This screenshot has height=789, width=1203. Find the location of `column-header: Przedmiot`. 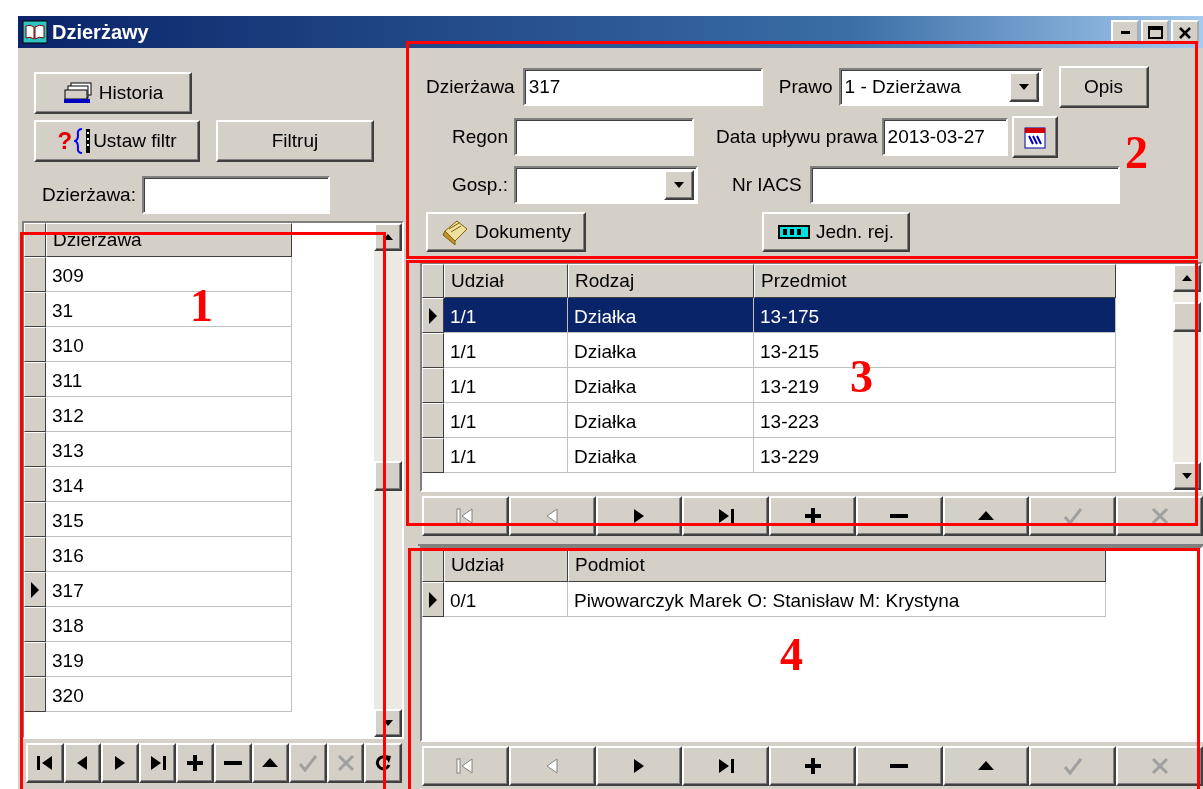

column-header: Przedmiot is located at coordinates (935, 281).